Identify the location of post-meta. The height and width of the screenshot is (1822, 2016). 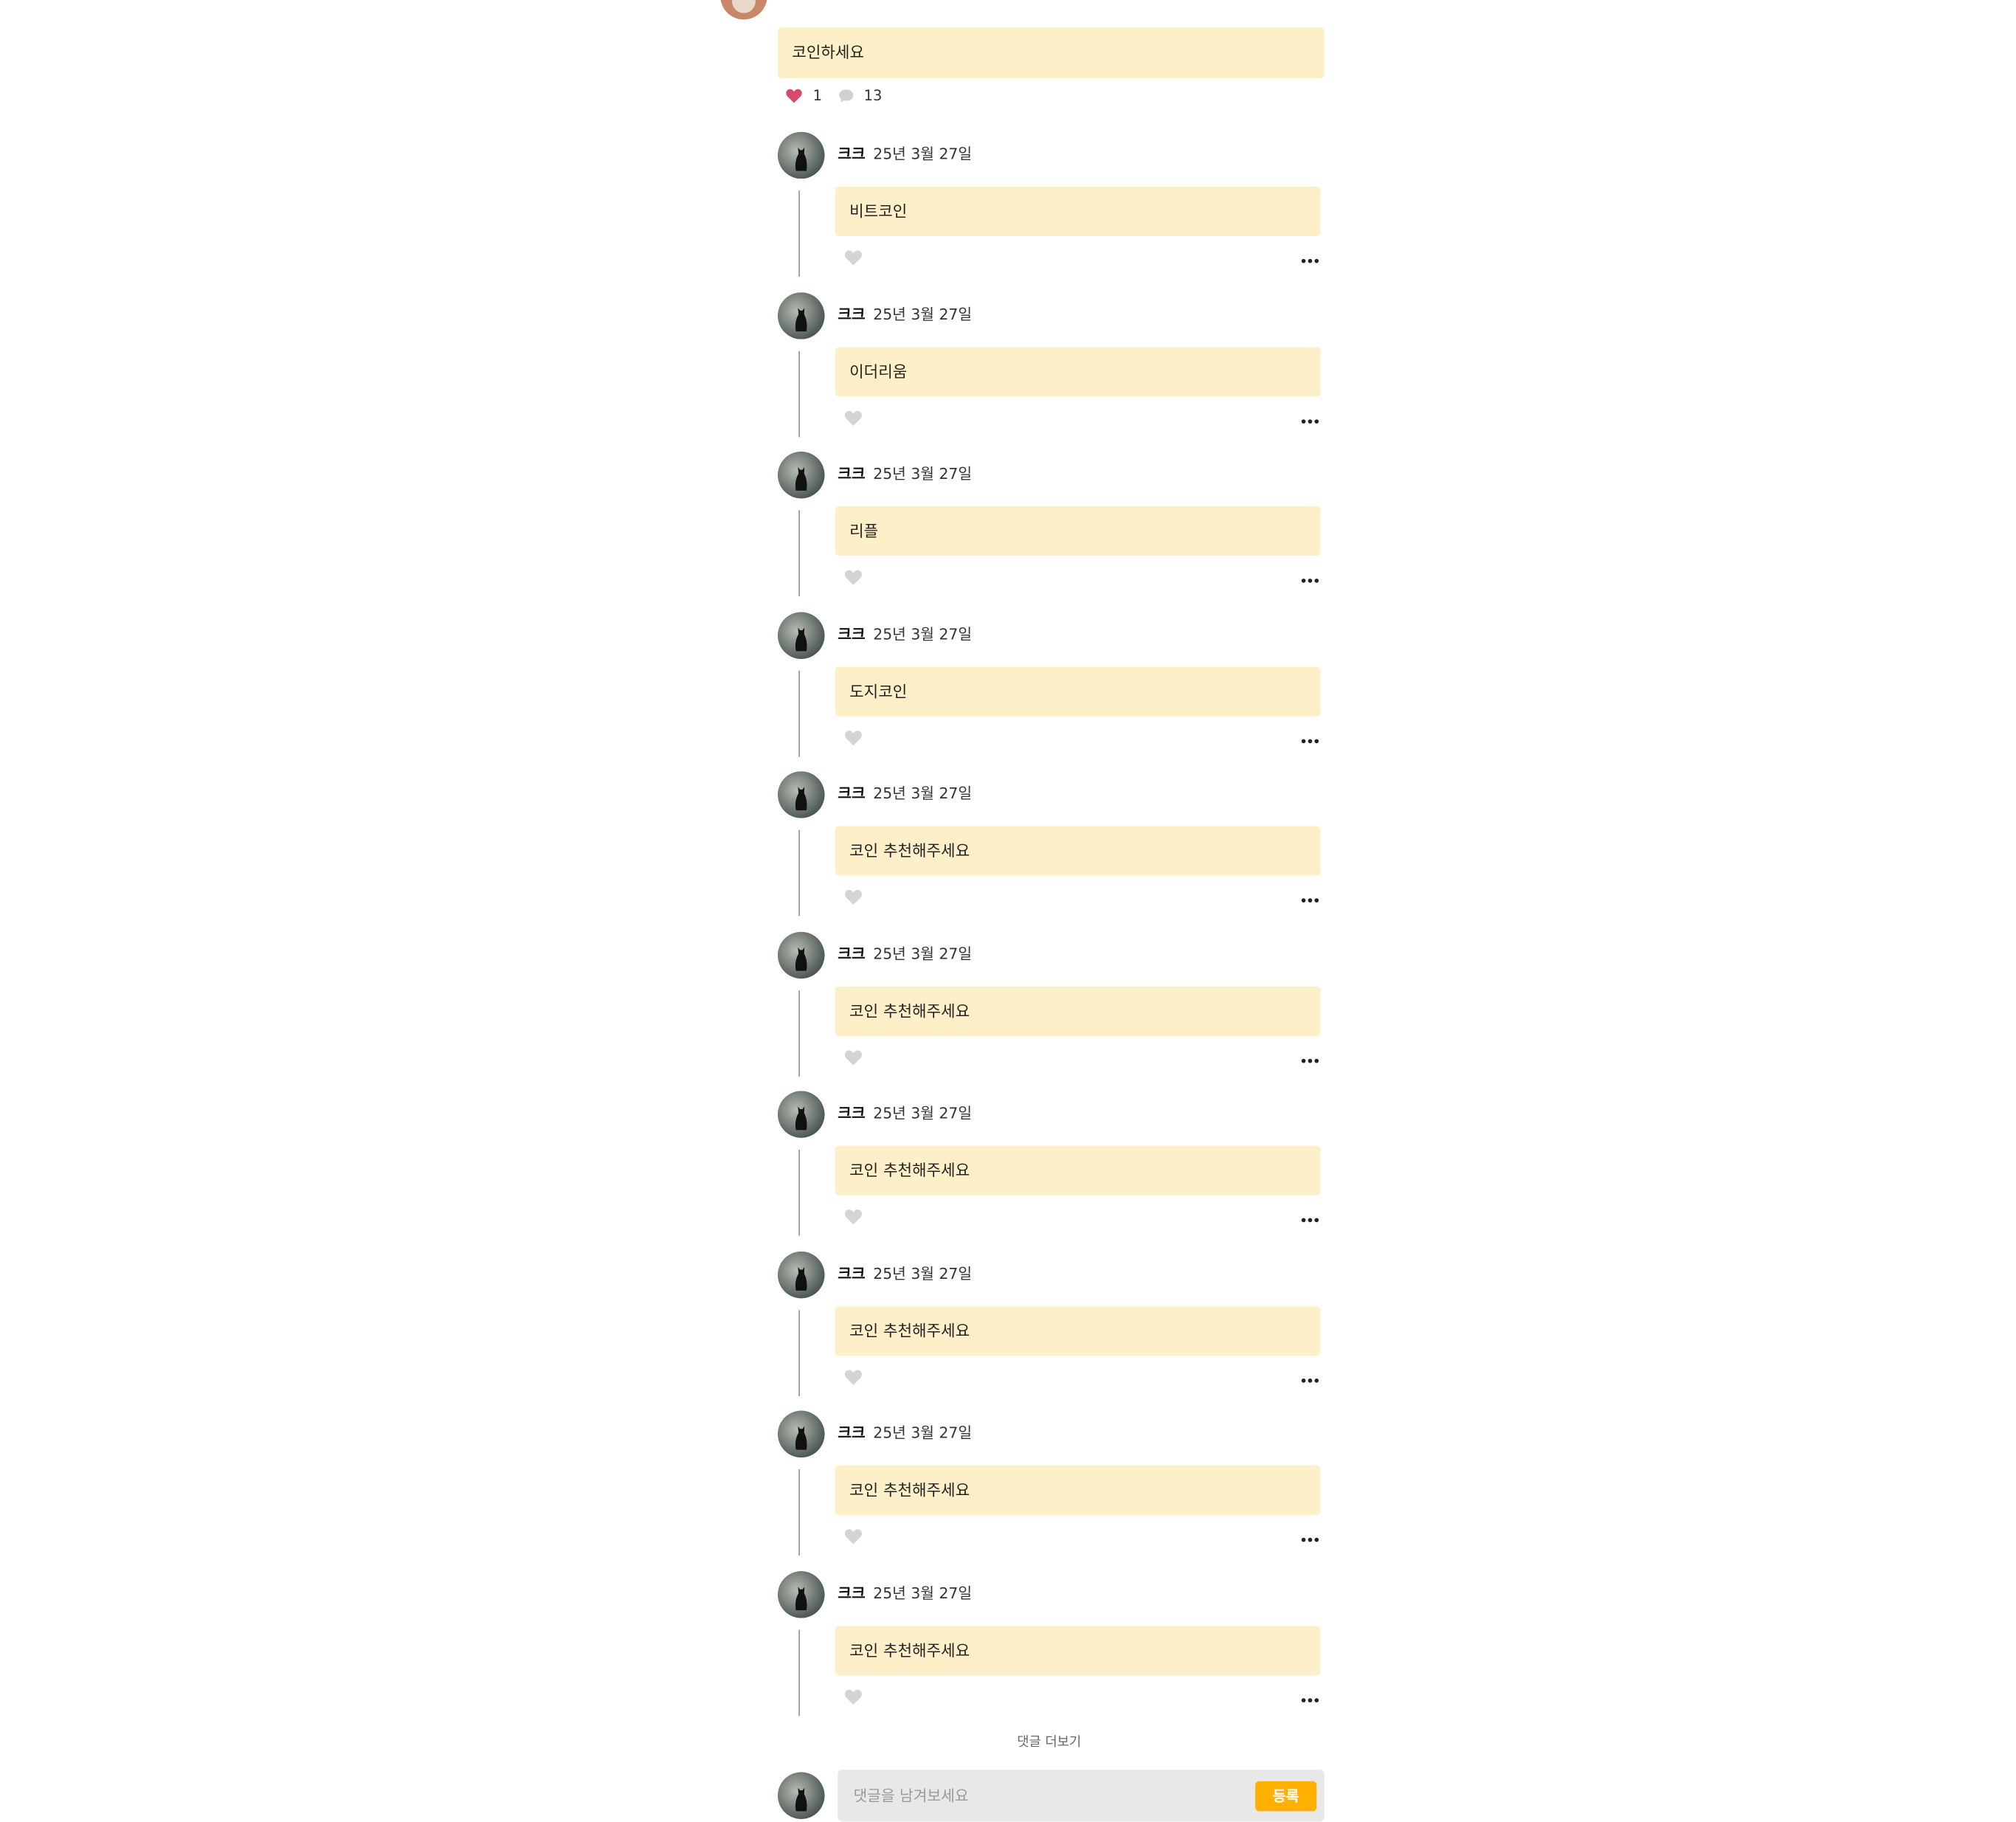
(784, 1).